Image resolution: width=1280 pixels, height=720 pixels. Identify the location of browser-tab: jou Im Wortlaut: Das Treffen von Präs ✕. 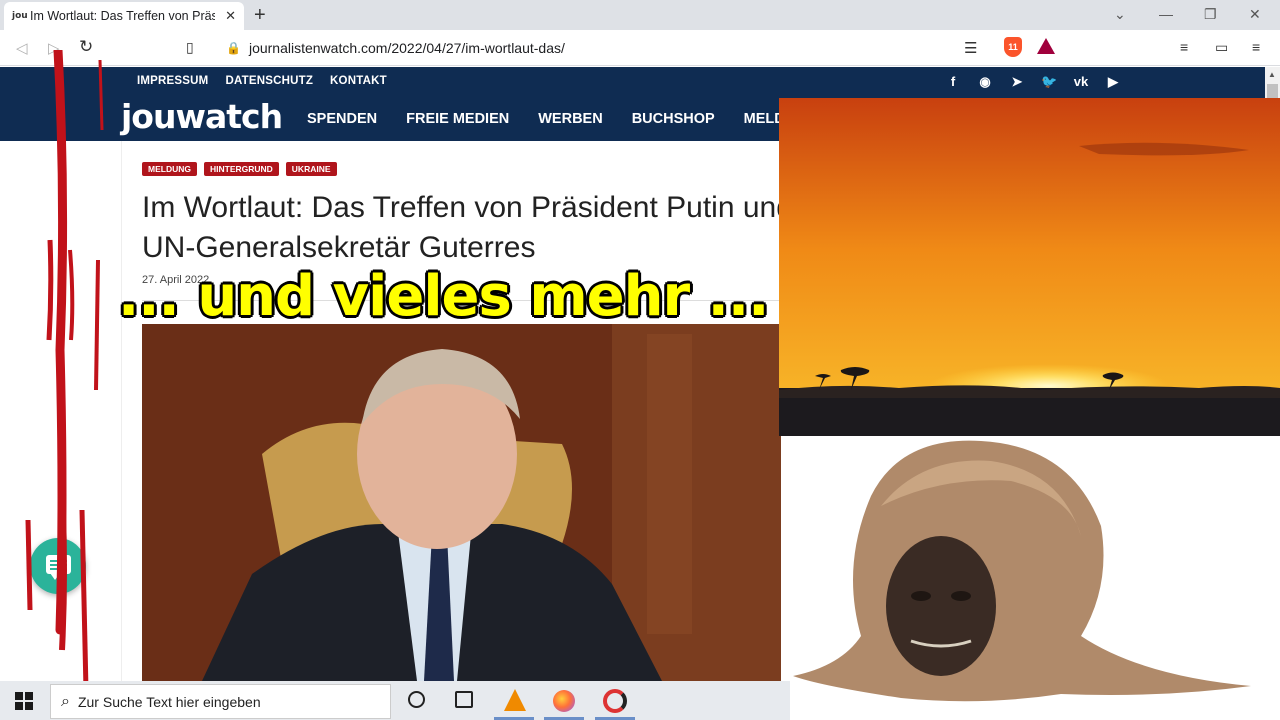
(124, 16).